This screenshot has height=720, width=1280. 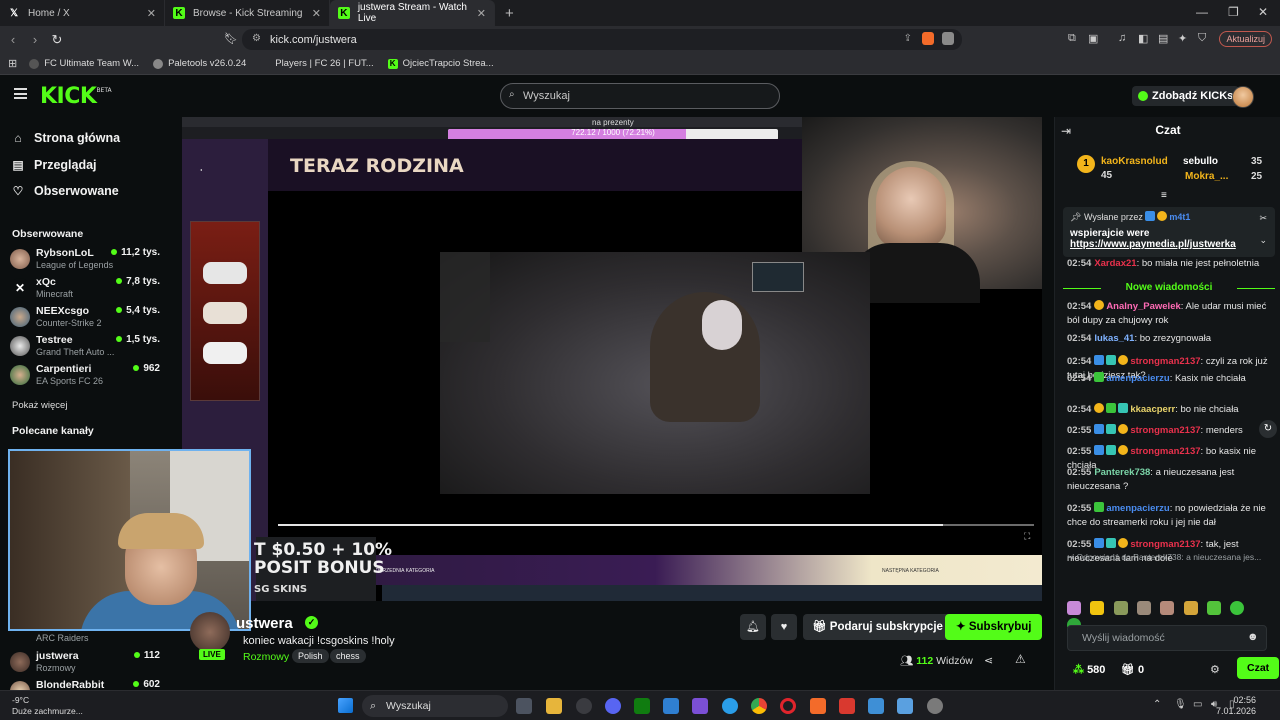 What do you see at coordinates (54, 165) in the screenshot?
I see `sidebar-item-browse: ▤ Przeglądaj` at bounding box center [54, 165].